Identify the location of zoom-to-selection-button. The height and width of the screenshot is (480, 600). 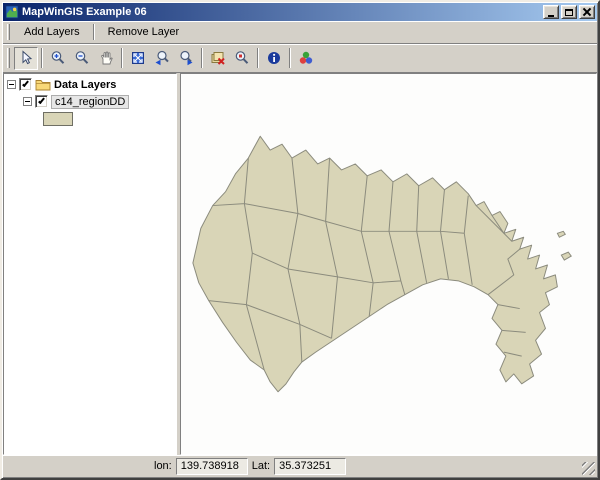
(242, 58).